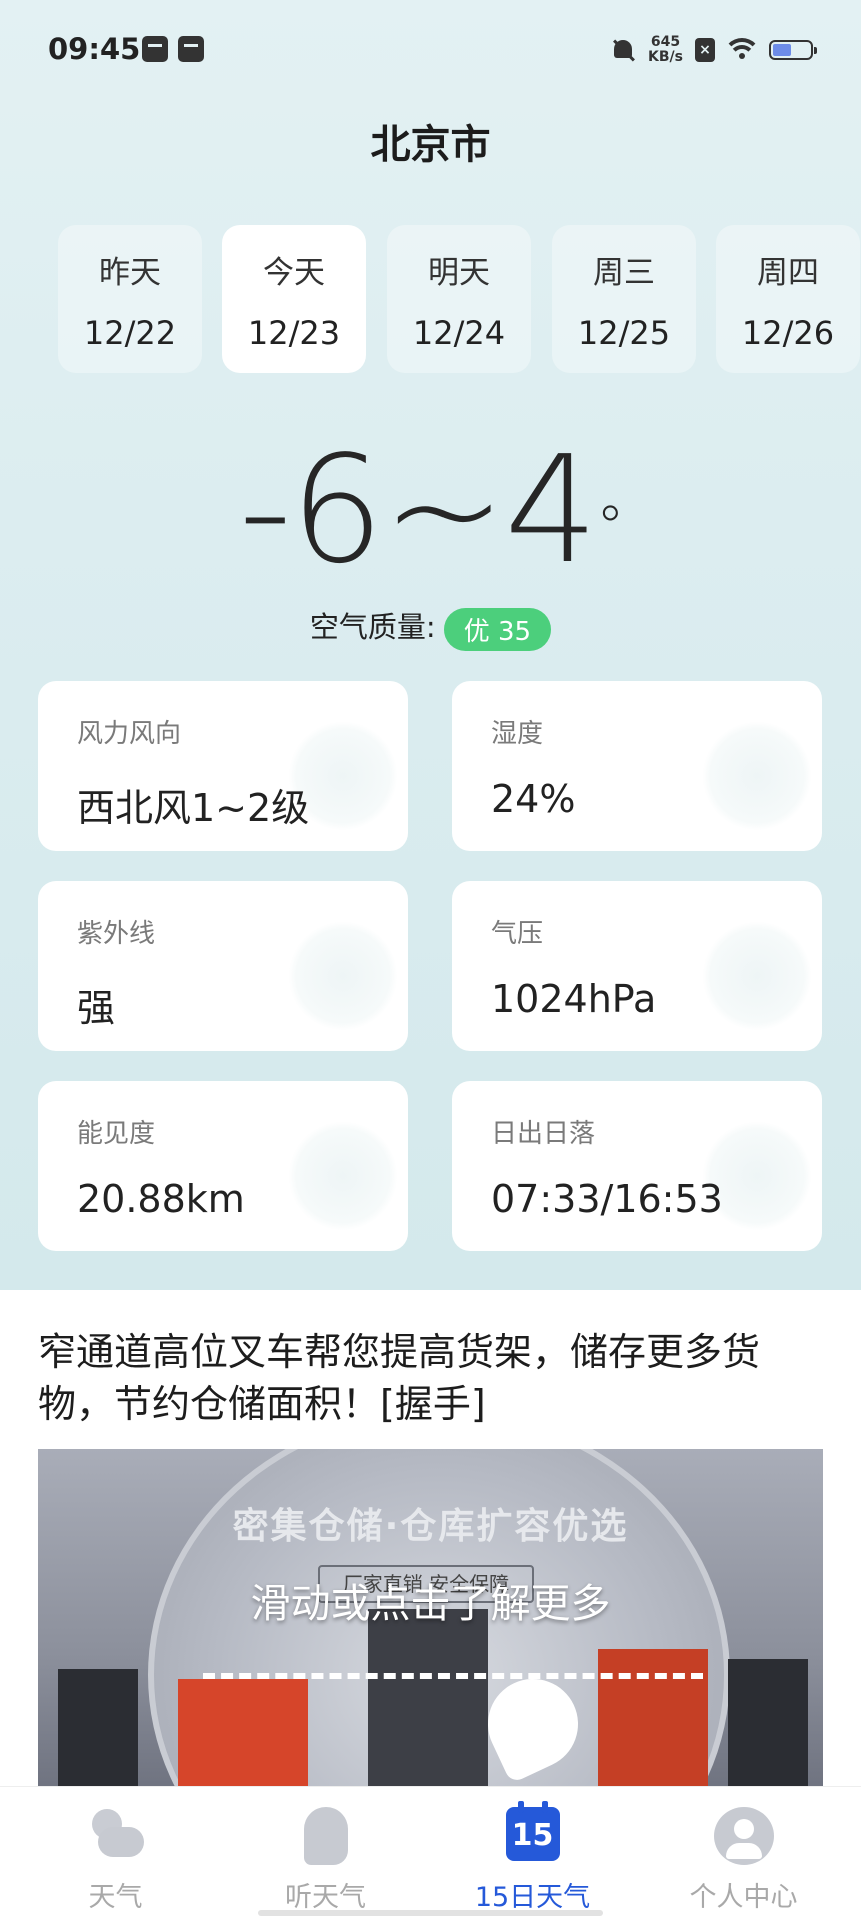  I want to click on ad-cta: 滑动或点击了解更多, so click(430, 1604).